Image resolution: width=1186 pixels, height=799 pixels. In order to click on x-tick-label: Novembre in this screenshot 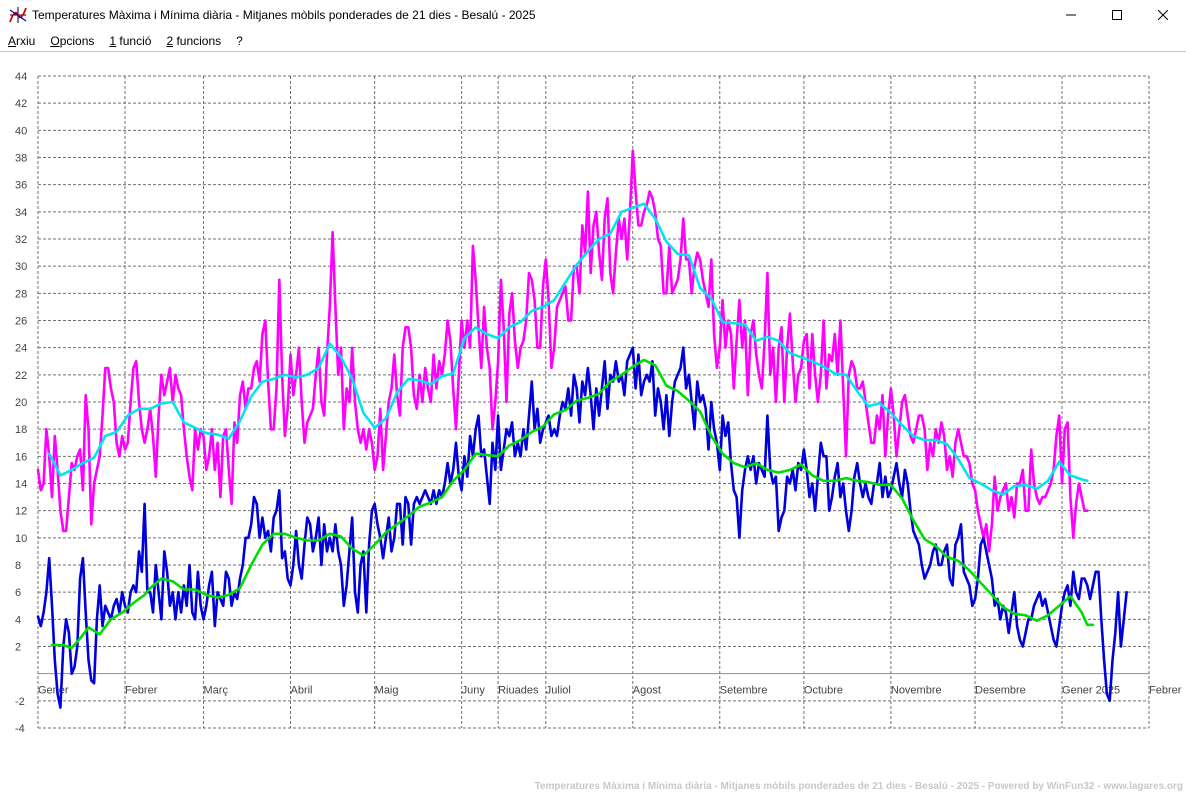, I will do `click(916, 691)`.